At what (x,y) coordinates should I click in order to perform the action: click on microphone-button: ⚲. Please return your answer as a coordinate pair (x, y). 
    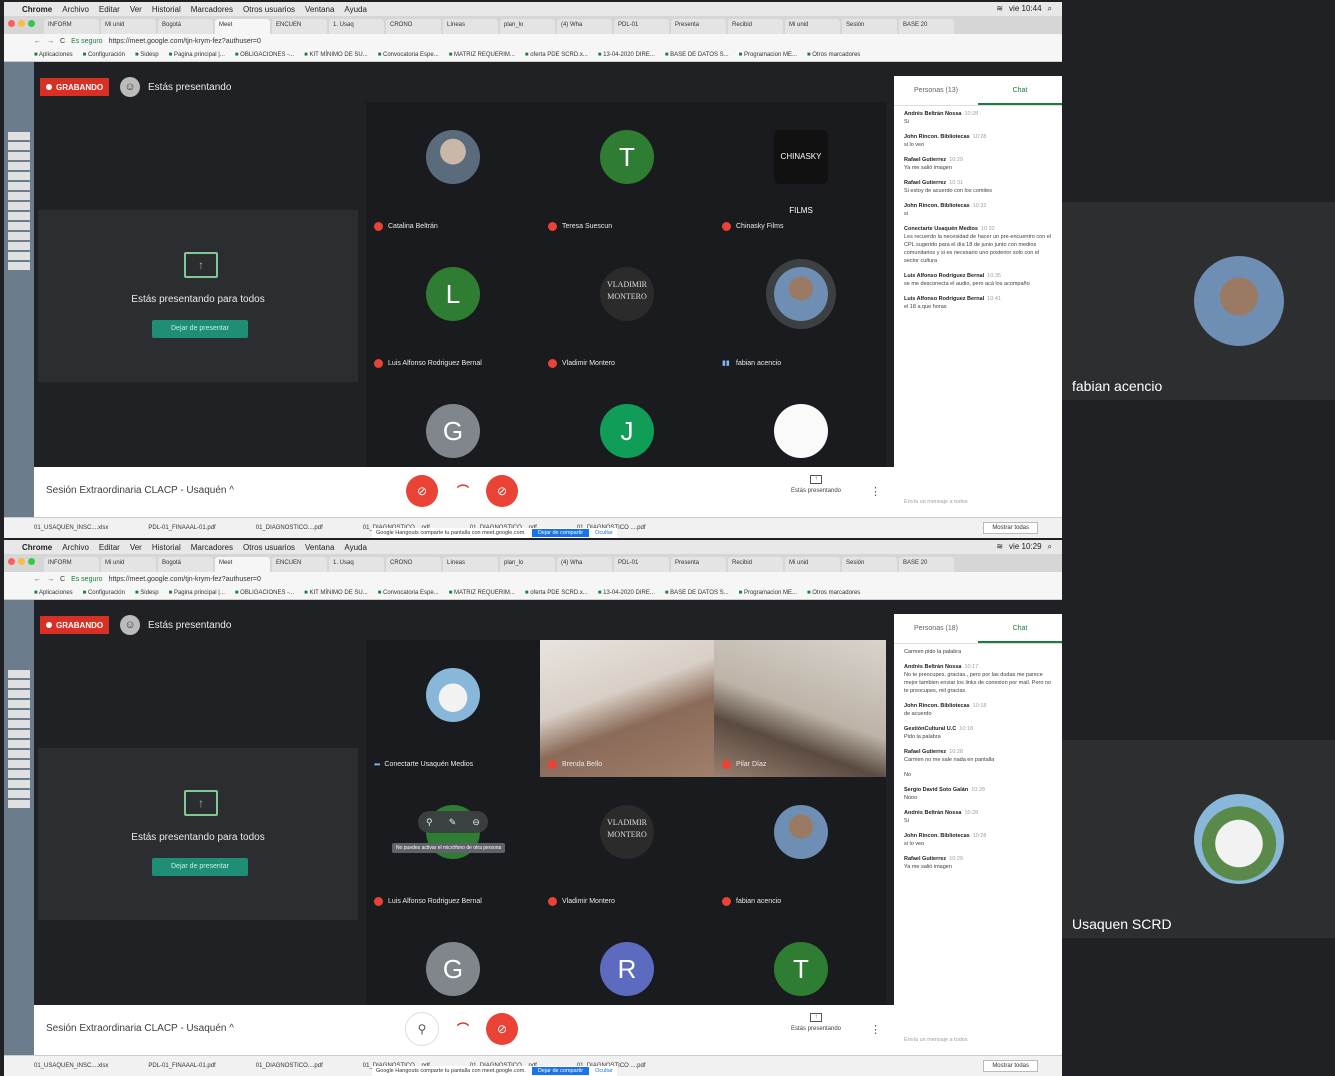
    Looking at the image, I should click on (422, 1029).